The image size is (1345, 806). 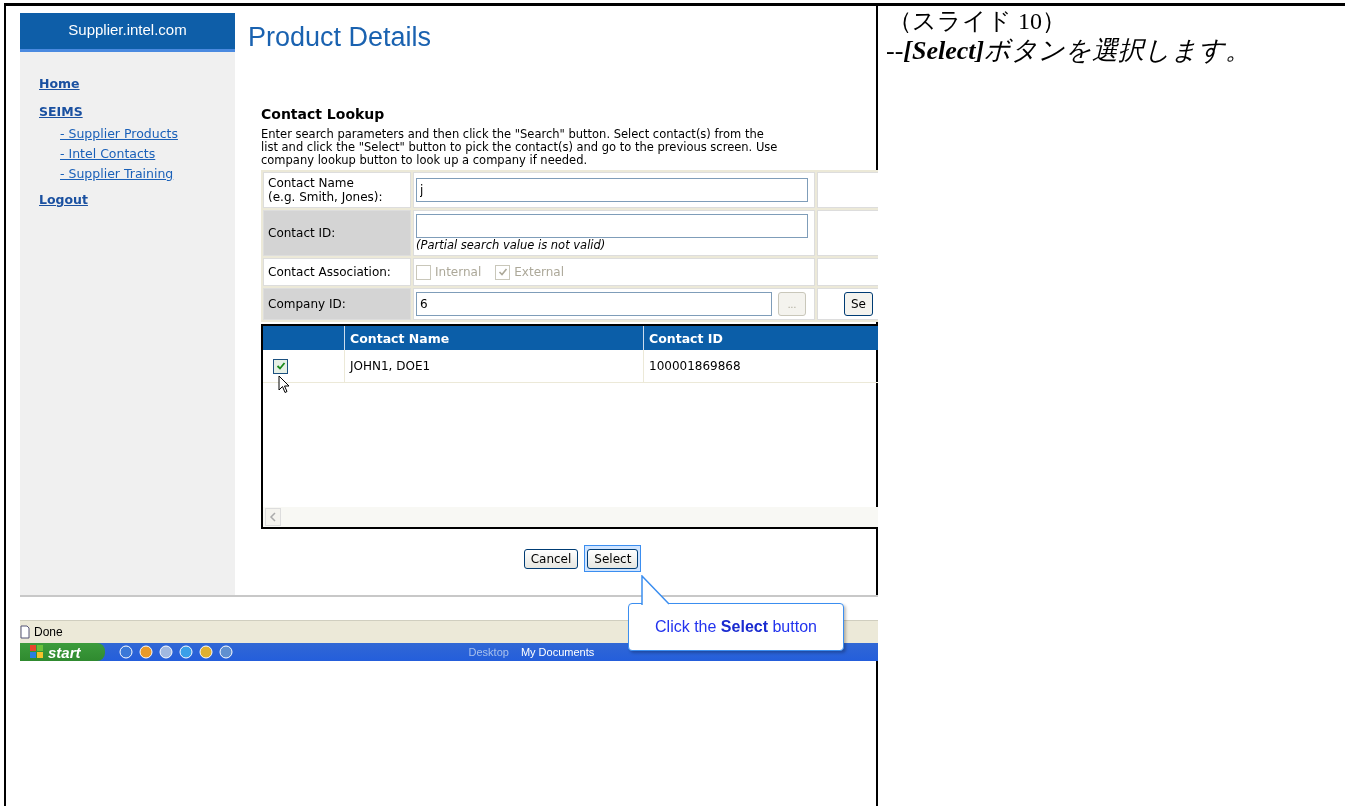 What do you see at coordinates (337, 304) in the screenshot?
I see `field-label: Company ID:` at bounding box center [337, 304].